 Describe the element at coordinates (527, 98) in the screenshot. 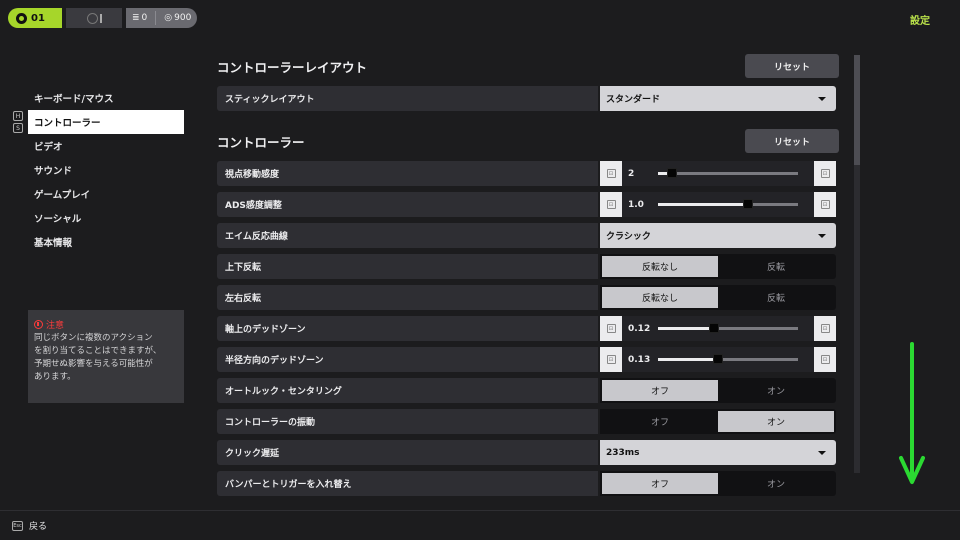

I see `setting-row-stick-layout: スティックレイアウト スタンダード` at that location.